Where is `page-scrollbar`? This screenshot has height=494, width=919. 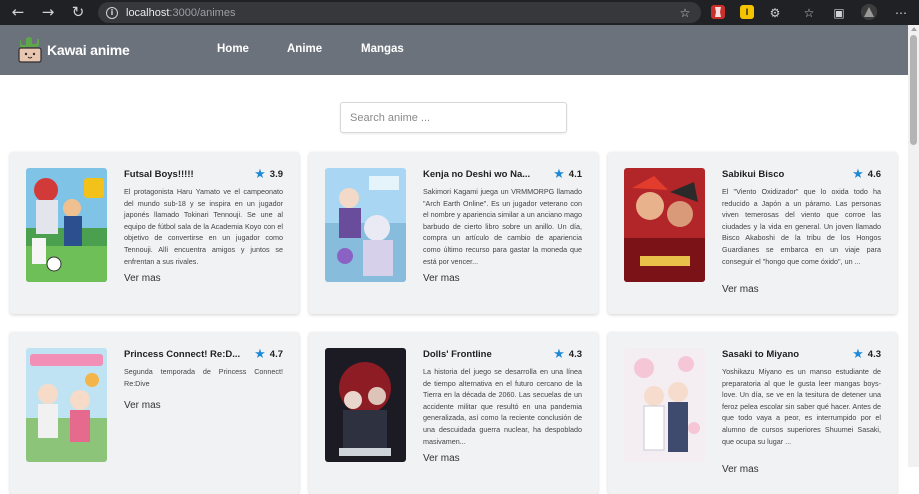
page-scrollbar is located at coordinates (913, 246).